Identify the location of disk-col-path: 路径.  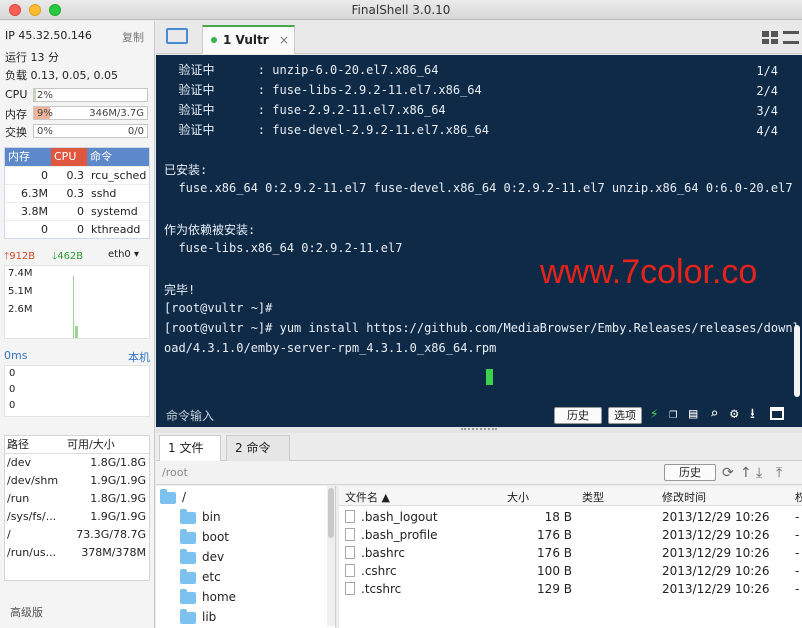
(33, 444).